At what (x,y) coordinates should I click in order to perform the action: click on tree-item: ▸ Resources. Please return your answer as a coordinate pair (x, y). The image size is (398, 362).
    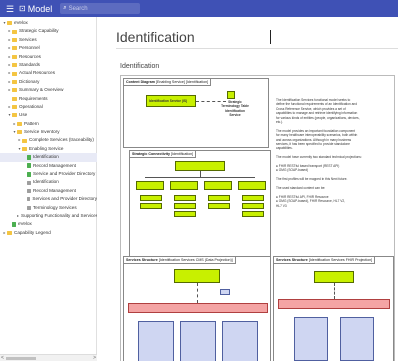
    Looking at the image, I should click on (48, 57).